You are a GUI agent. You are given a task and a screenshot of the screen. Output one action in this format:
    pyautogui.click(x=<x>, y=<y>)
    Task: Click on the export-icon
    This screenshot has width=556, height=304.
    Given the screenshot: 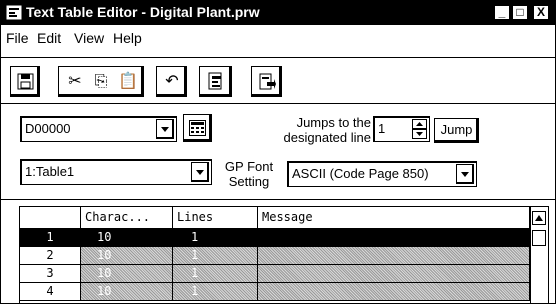 What is the action you would take?
    pyautogui.click(x=267, y=81)
    